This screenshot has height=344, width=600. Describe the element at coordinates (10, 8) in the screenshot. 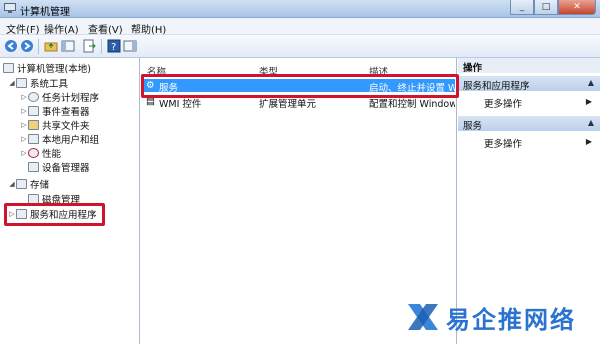

I see `computer-management-icon` at that location.